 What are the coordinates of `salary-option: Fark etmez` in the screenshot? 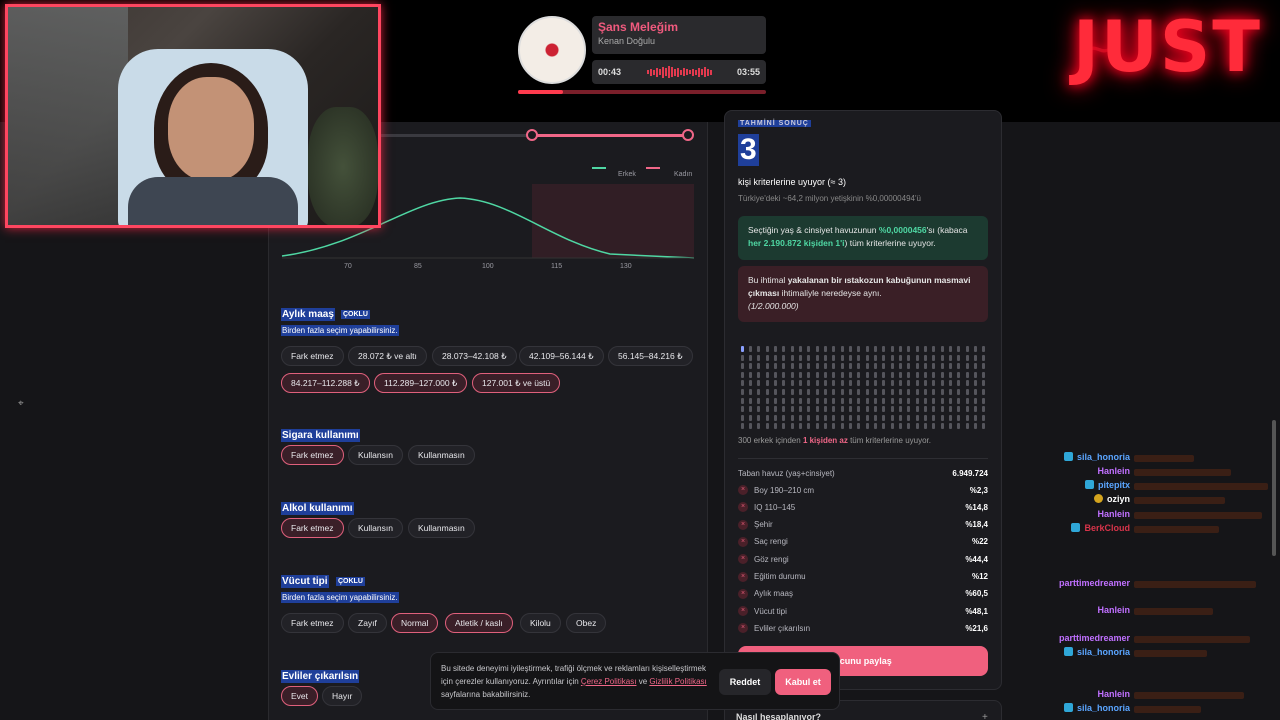 It's located at (312, 356).